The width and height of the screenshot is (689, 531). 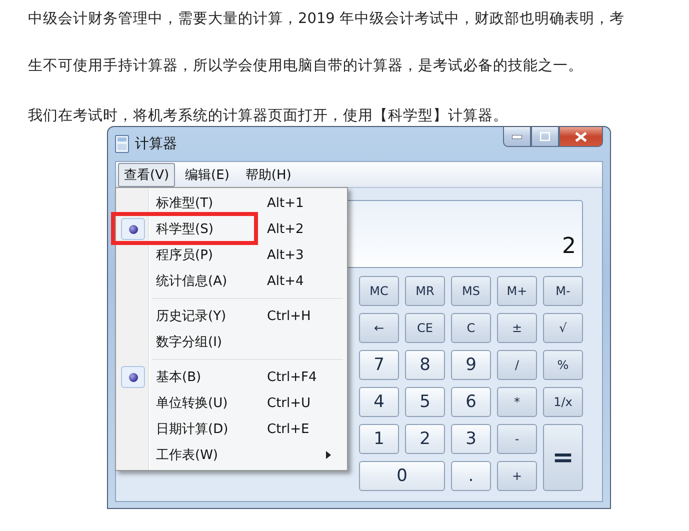 I want to click on calculator-key: CE, so click(x=425, y=328).